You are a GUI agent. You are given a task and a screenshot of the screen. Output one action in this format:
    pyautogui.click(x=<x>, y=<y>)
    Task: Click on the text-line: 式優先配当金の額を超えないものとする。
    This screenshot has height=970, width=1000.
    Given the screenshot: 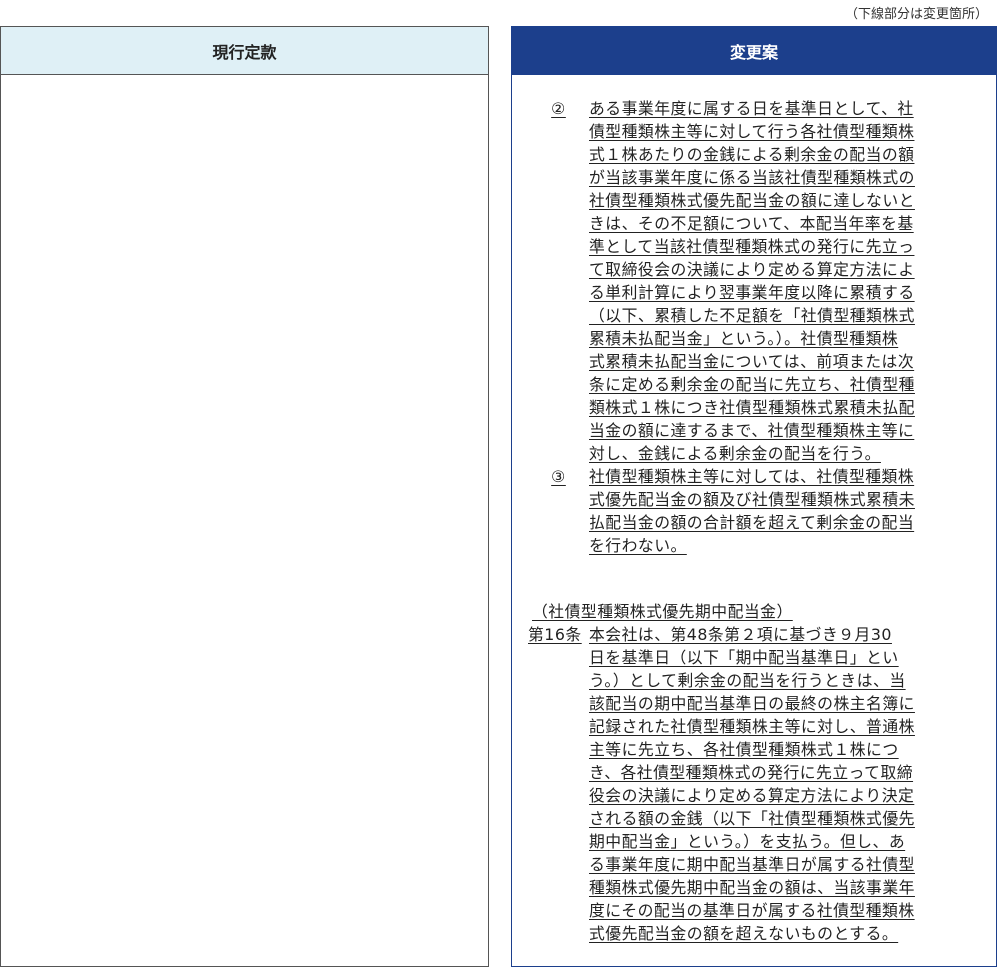 What is the action you would take?
    pyautogui.click(x=744, y=933)
    